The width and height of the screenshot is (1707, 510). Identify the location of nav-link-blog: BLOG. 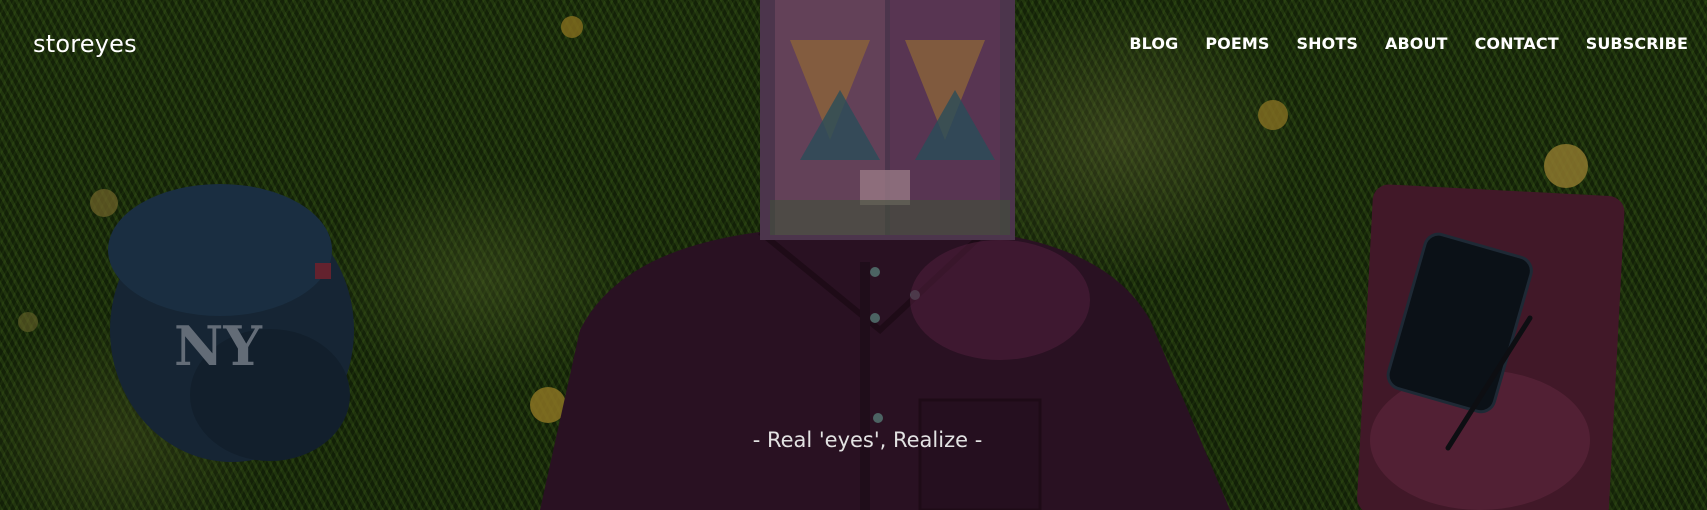
(1153, 43).